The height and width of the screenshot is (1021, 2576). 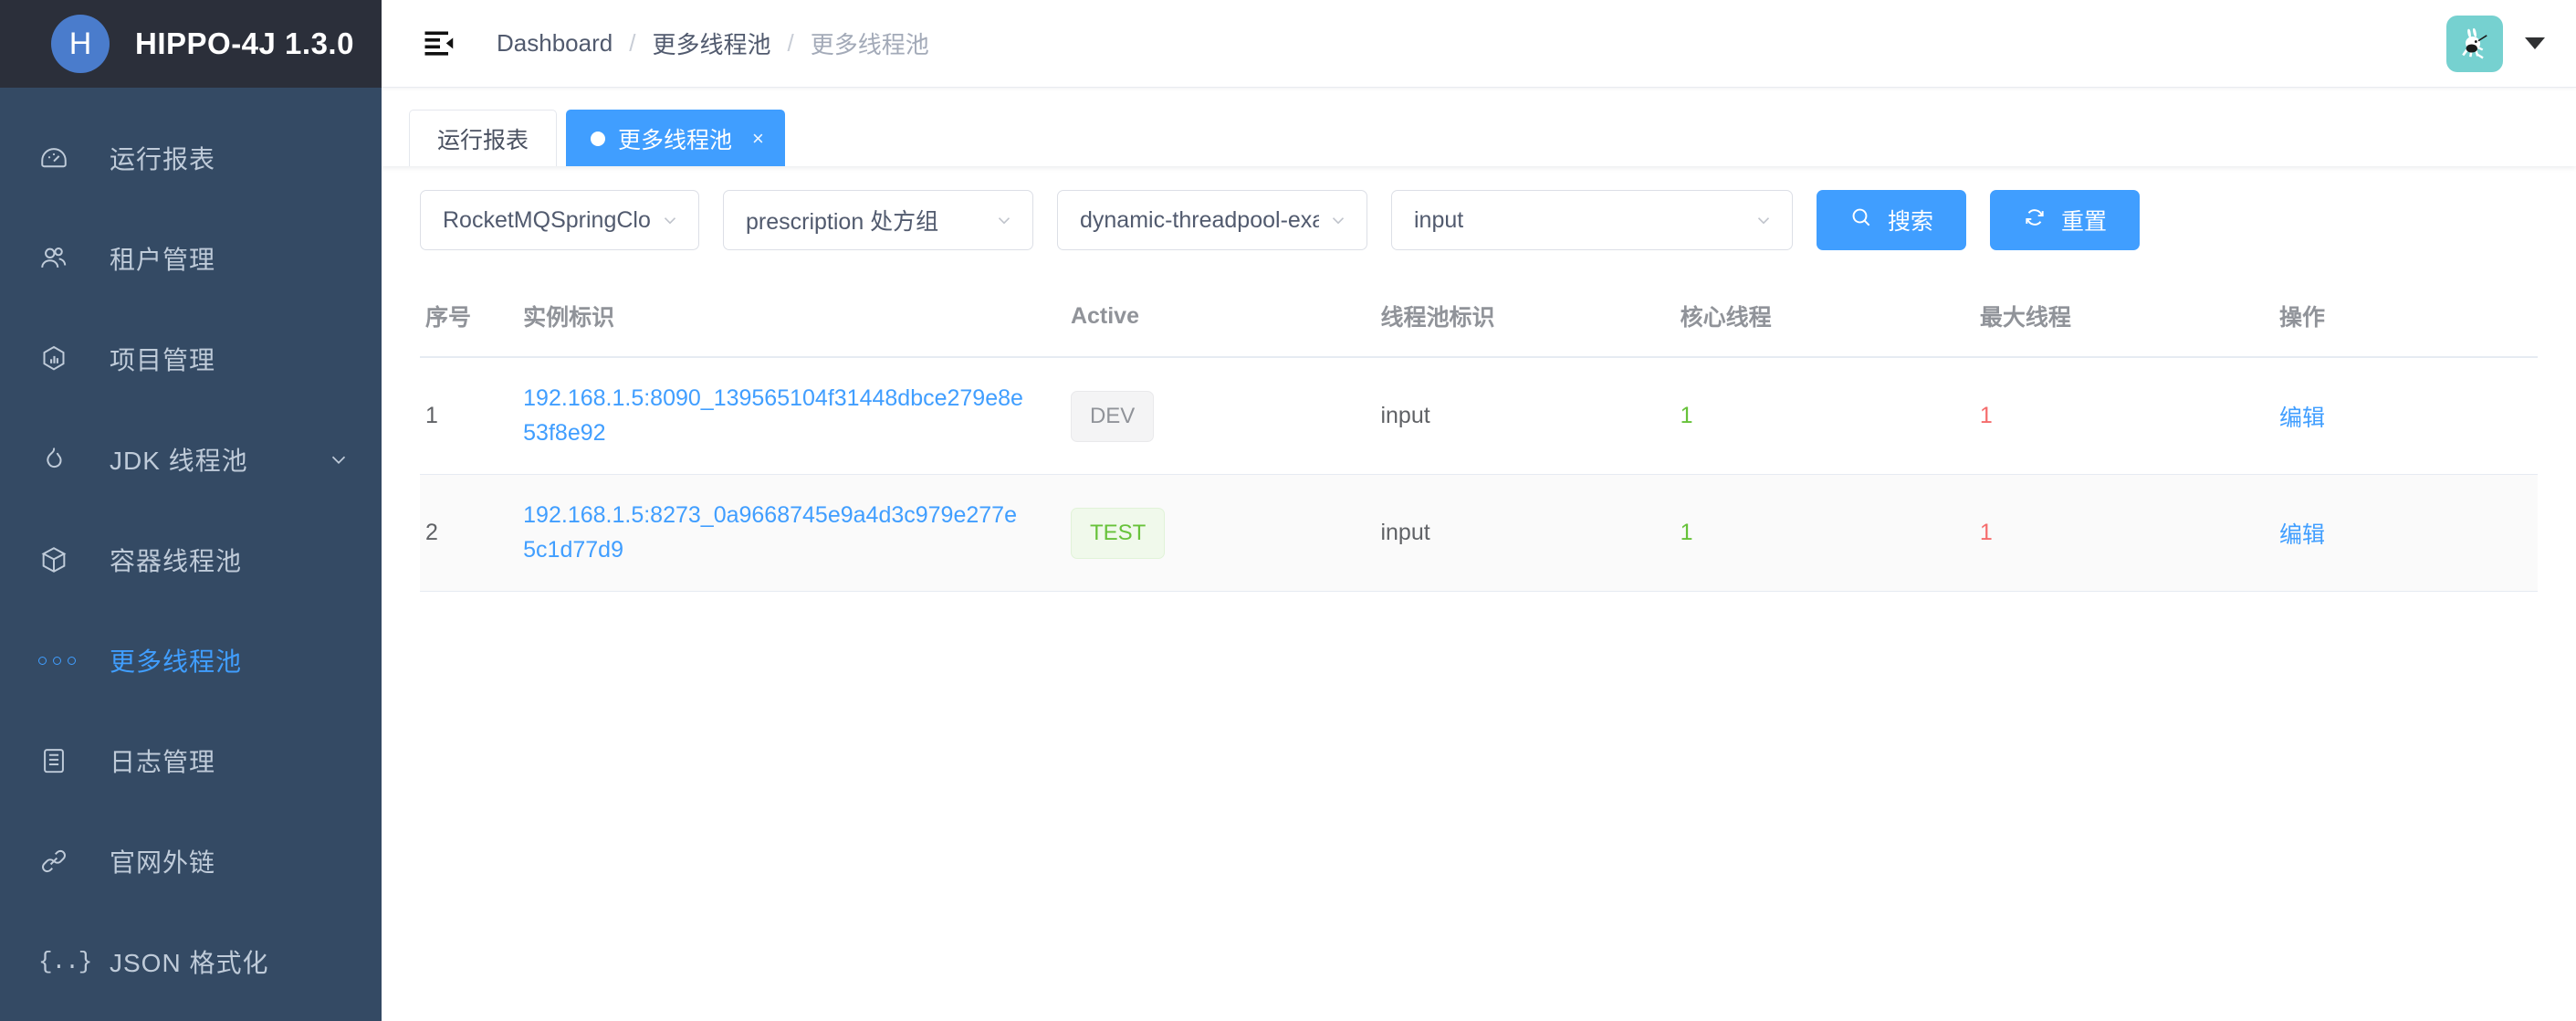 I want to click on tenant-select: RocketMQSpringCloudStream, so click(x=559, y=220).